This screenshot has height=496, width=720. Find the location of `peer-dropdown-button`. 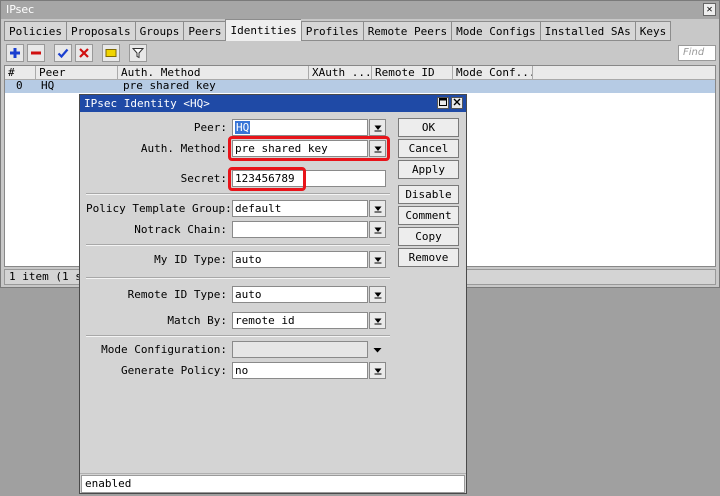

peer-dropdown-button is located at coordinates (377, 127).